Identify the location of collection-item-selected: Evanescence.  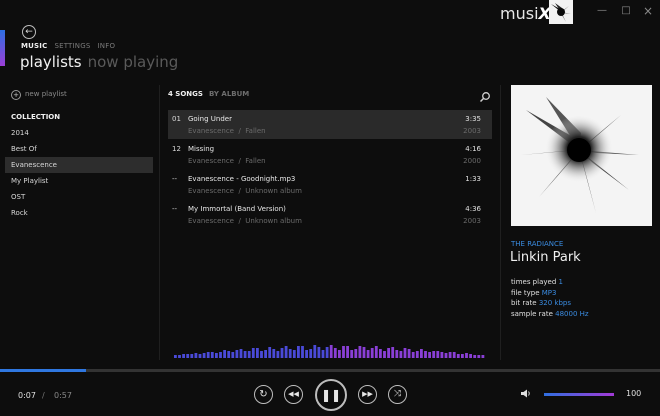
(79, 165).